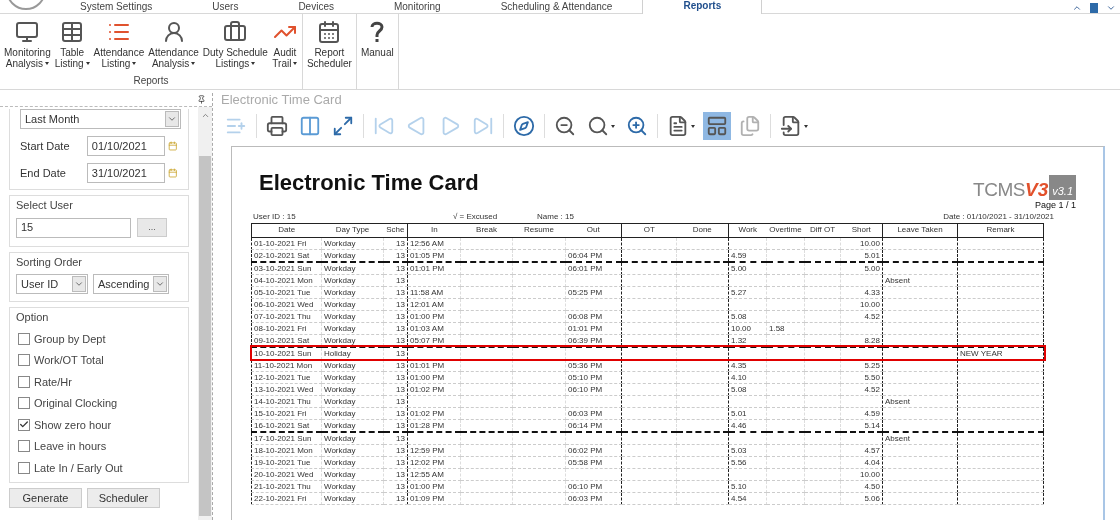 This screenshot has height=520, width=1120. I want to click on table-cell: 05:10 PM, so click(593, 377).